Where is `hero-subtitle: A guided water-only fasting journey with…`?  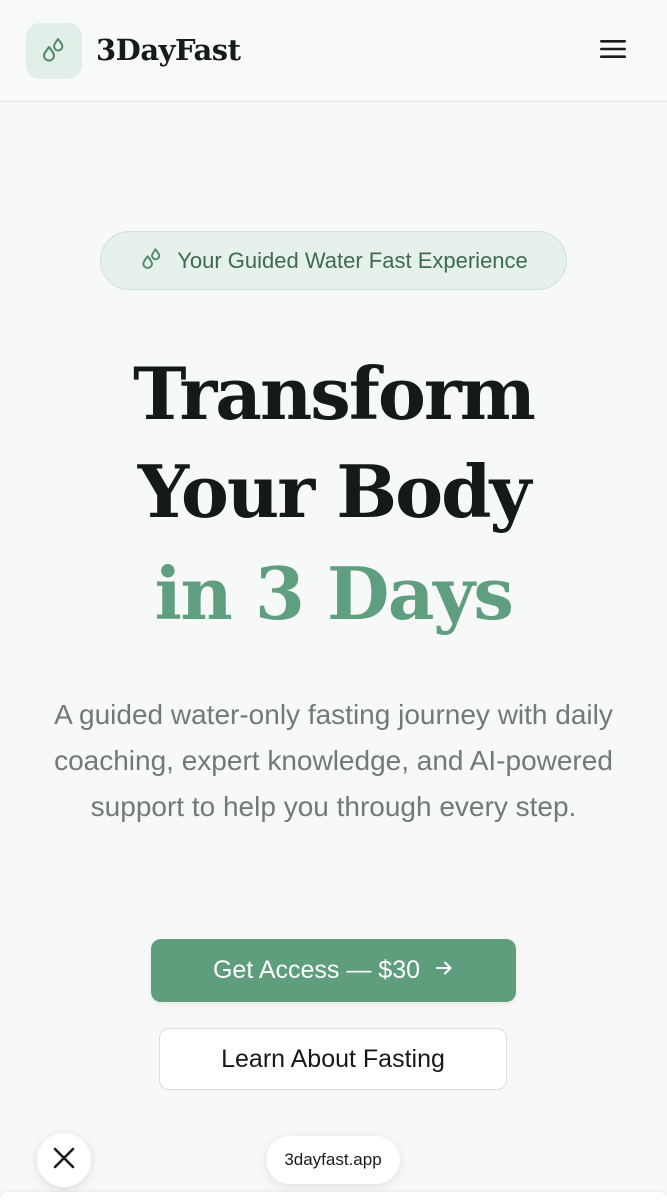
hero-subtitle: A guided water-only fasting journey with… is located at coordinates (333, 760).